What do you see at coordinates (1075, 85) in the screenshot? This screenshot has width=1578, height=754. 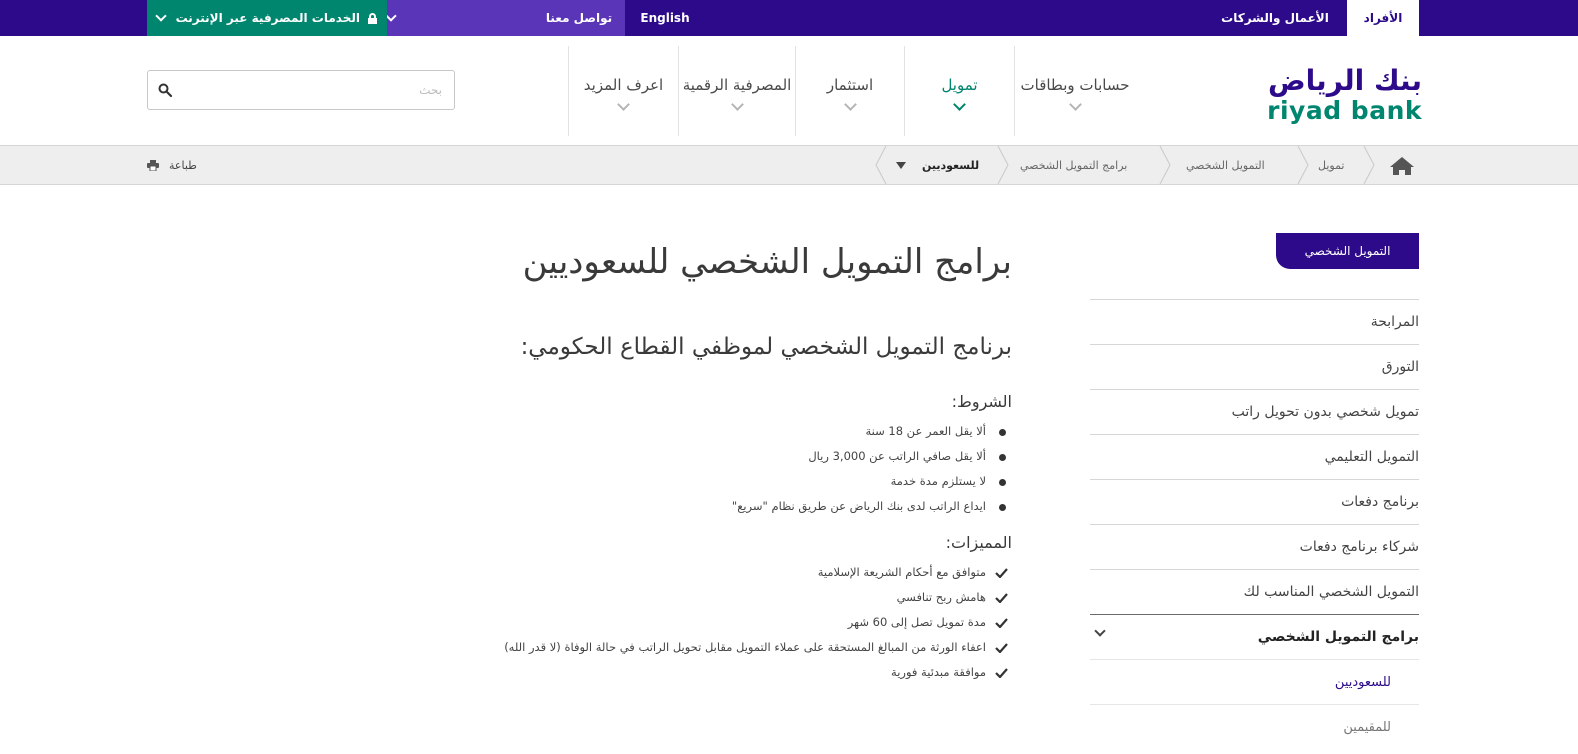 I see `nav-label: حسابات وبطاقات` at bounding box center [1075, 85].